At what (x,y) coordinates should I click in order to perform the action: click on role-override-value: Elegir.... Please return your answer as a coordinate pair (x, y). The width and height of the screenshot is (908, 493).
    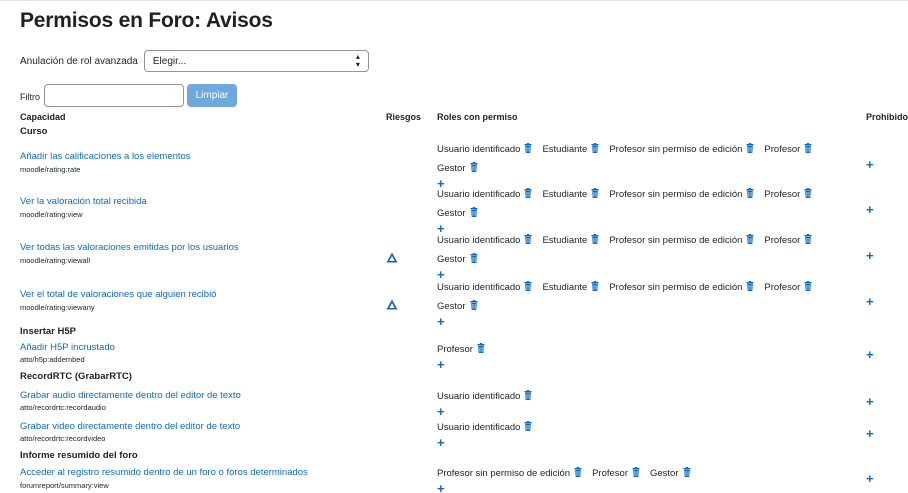
    Looking at the image, I should click on (169, 61).